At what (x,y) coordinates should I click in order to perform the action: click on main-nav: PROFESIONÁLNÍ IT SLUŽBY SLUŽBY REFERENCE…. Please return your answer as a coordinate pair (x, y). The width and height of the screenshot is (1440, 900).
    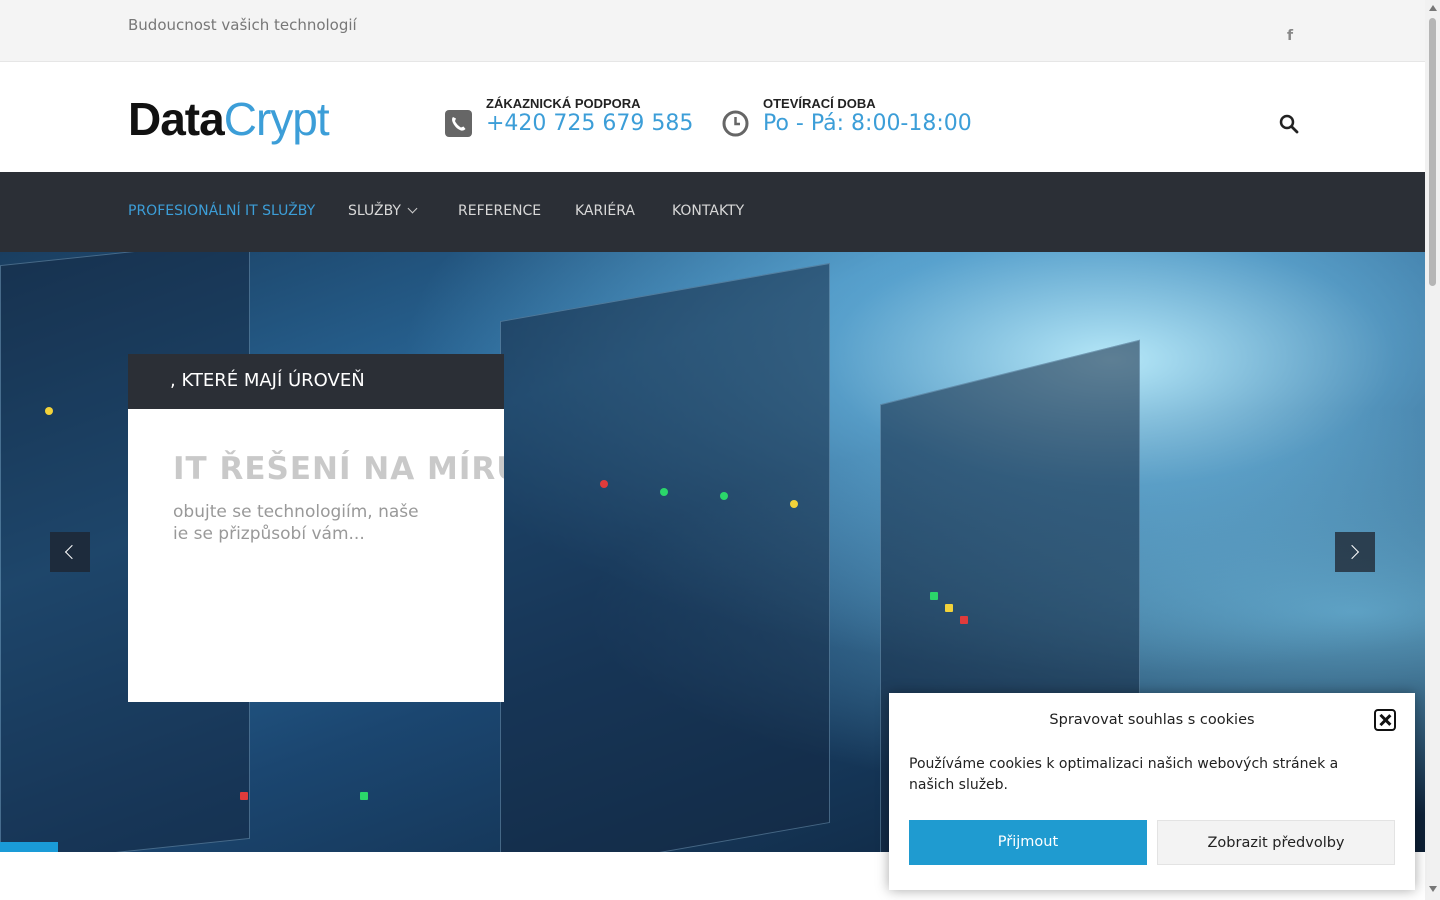
    Looking at the image, I should click on (712, 212).